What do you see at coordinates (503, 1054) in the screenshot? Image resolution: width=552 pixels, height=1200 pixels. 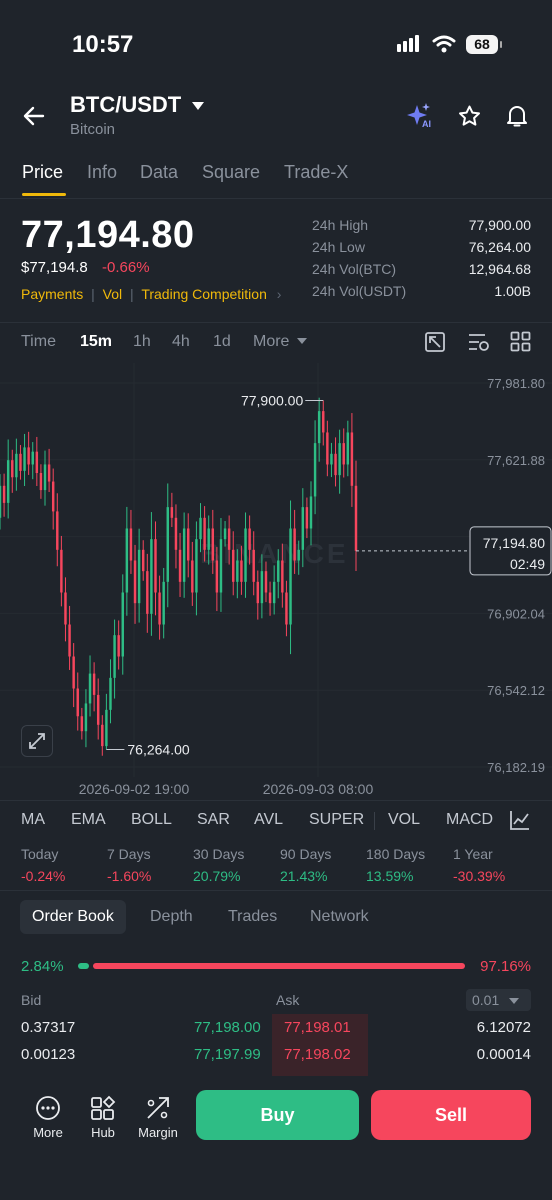 I see `ask-qty: 0.00014` at bounding box center [503, 1054].